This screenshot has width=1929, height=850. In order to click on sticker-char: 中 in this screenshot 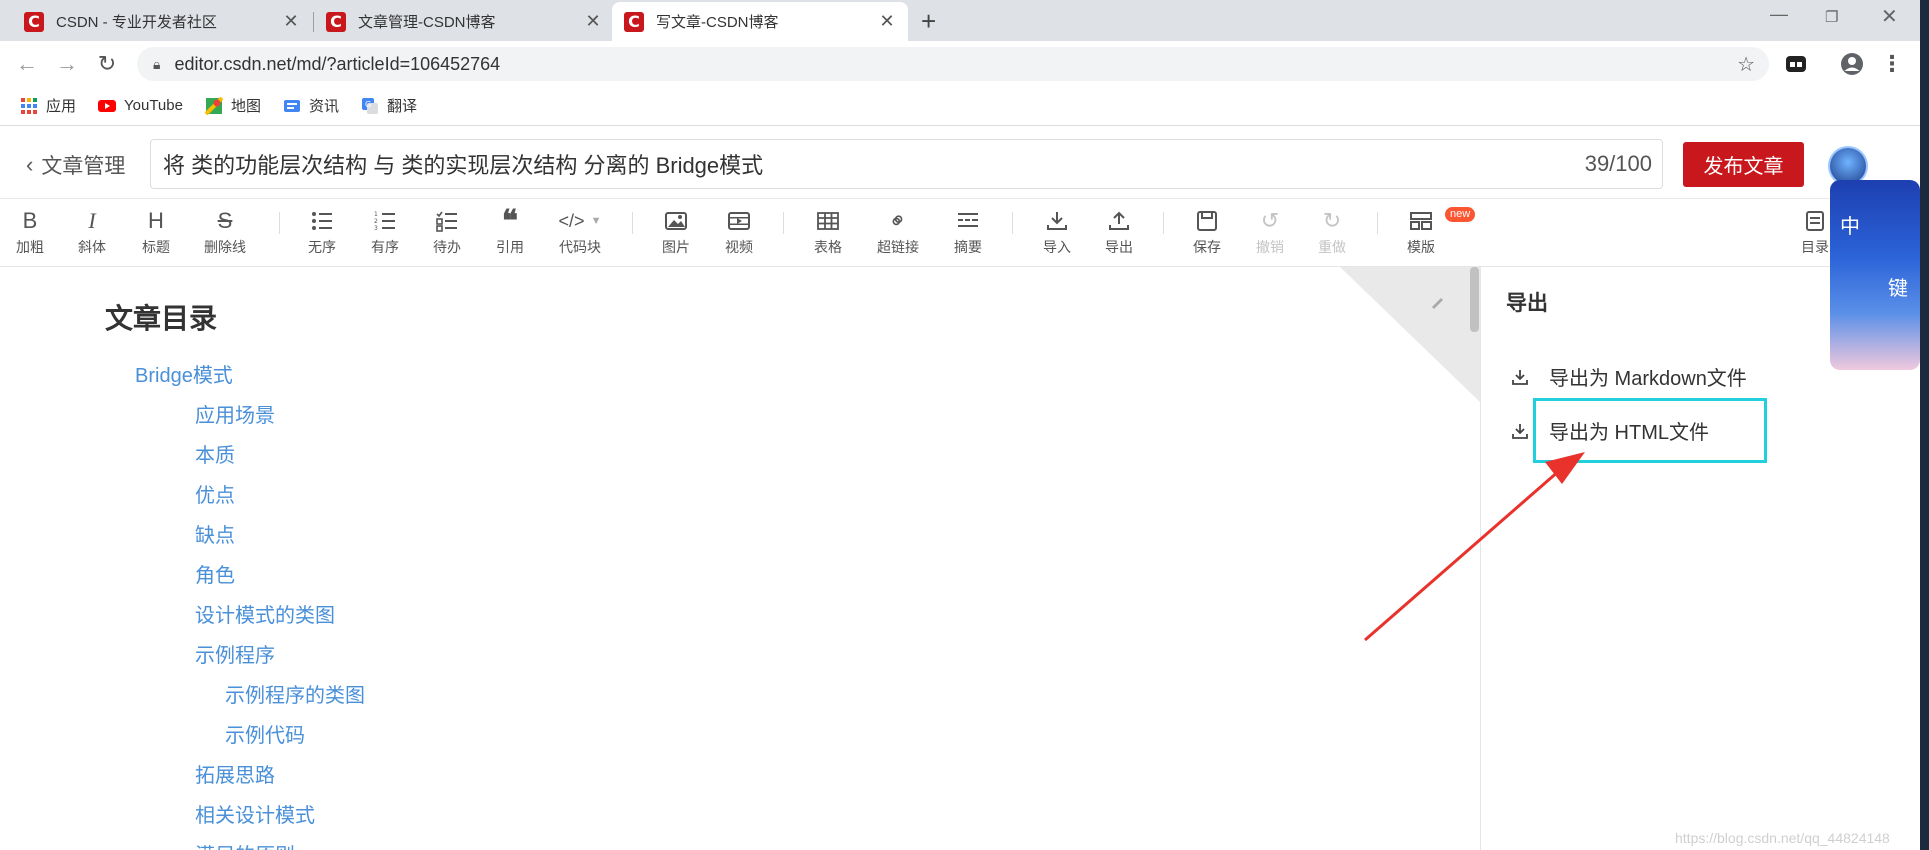, I will do `click(1850, 227)`.